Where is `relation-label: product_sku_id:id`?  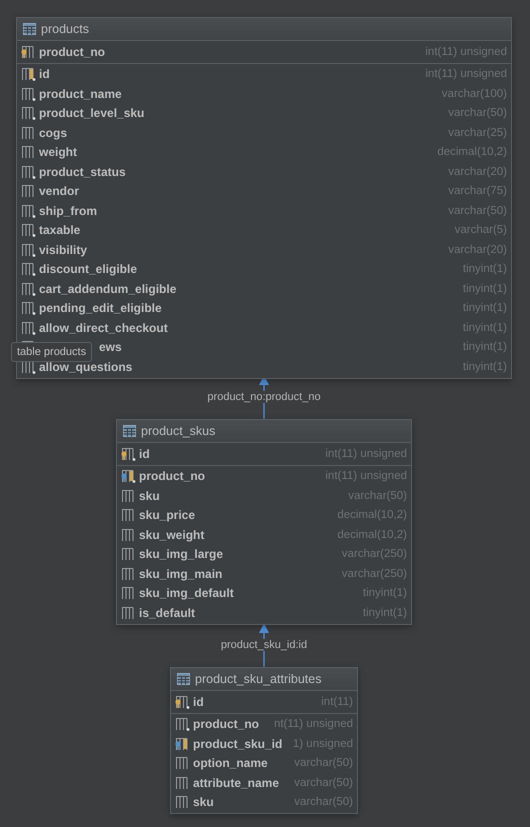 relation-label: product_sku_id:id is located at coordinates (264, 645).